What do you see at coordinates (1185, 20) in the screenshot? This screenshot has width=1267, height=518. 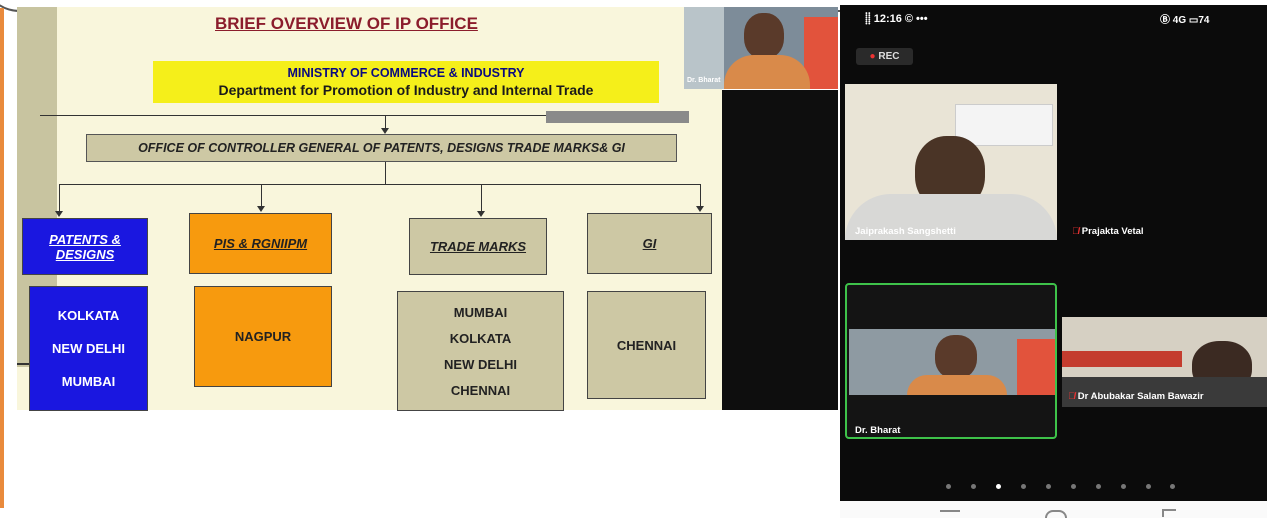 I see `status-bar-indicators: Ⓑ 4G ▭74` at bounding box center [1185, 20].